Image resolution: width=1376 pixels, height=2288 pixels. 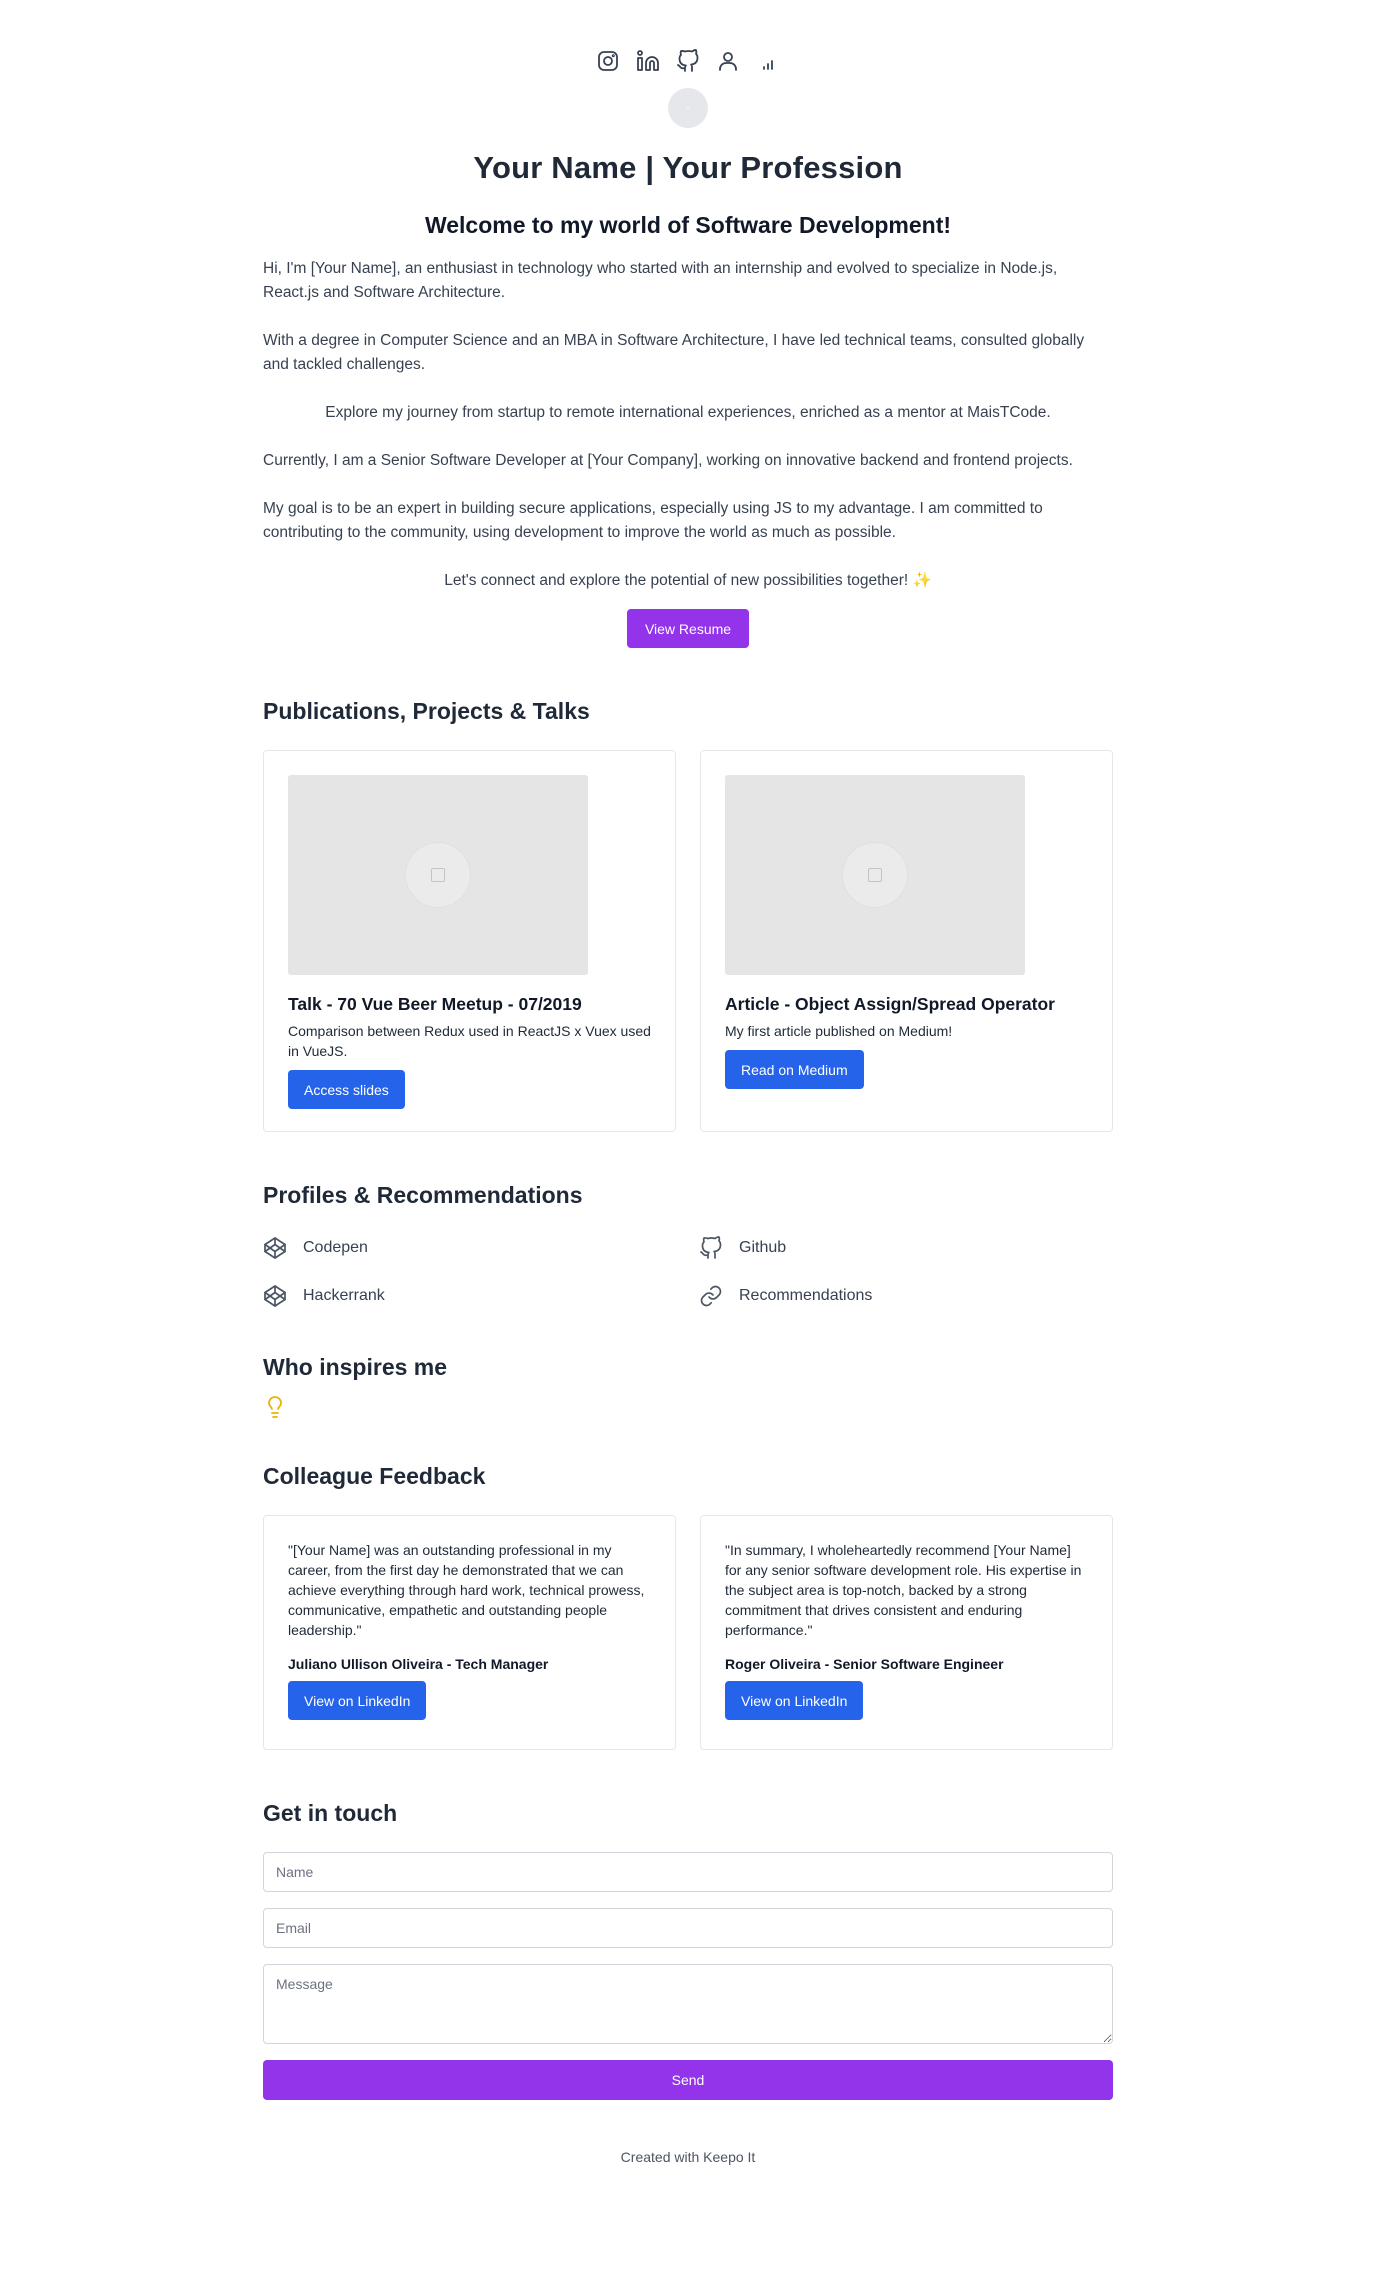 What do you see at coordinates (346, 1089) in the screenshot?
I see `access-slides-button: Access slides` at bounding box center [346, 1089].